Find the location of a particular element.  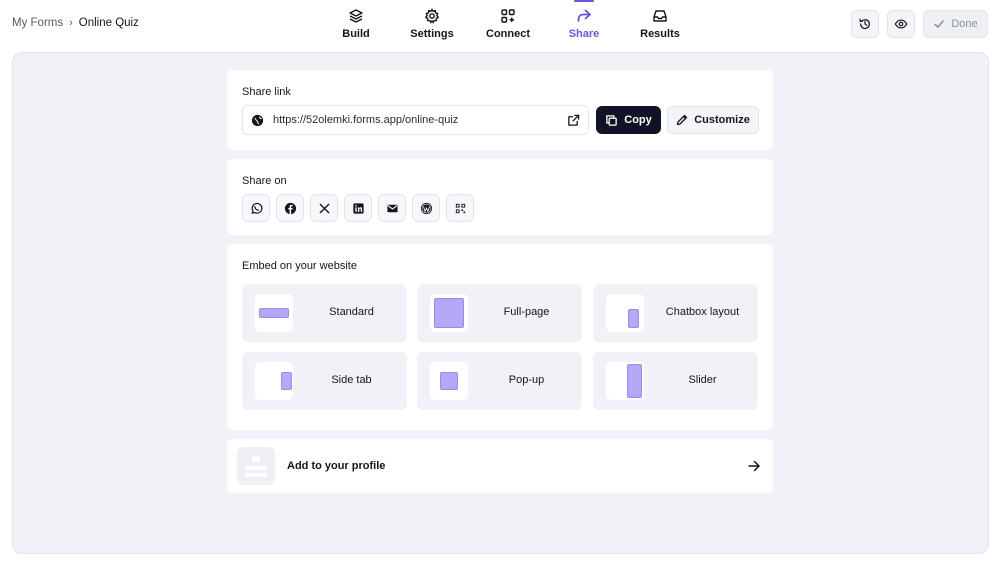

embed-option-label: Full-page is located at coordinates (526, 312).